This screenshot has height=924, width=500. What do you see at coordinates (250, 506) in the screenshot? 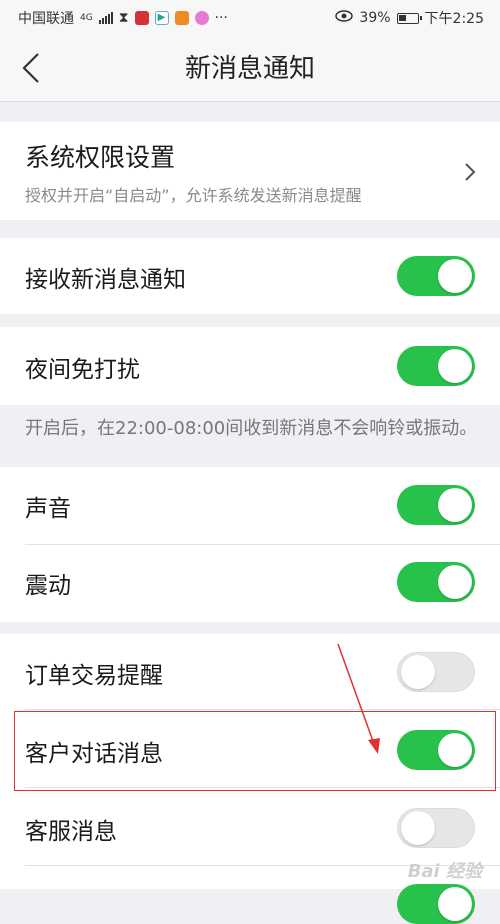
I see `sound-row: 声音` at bounding box center [250, 506].